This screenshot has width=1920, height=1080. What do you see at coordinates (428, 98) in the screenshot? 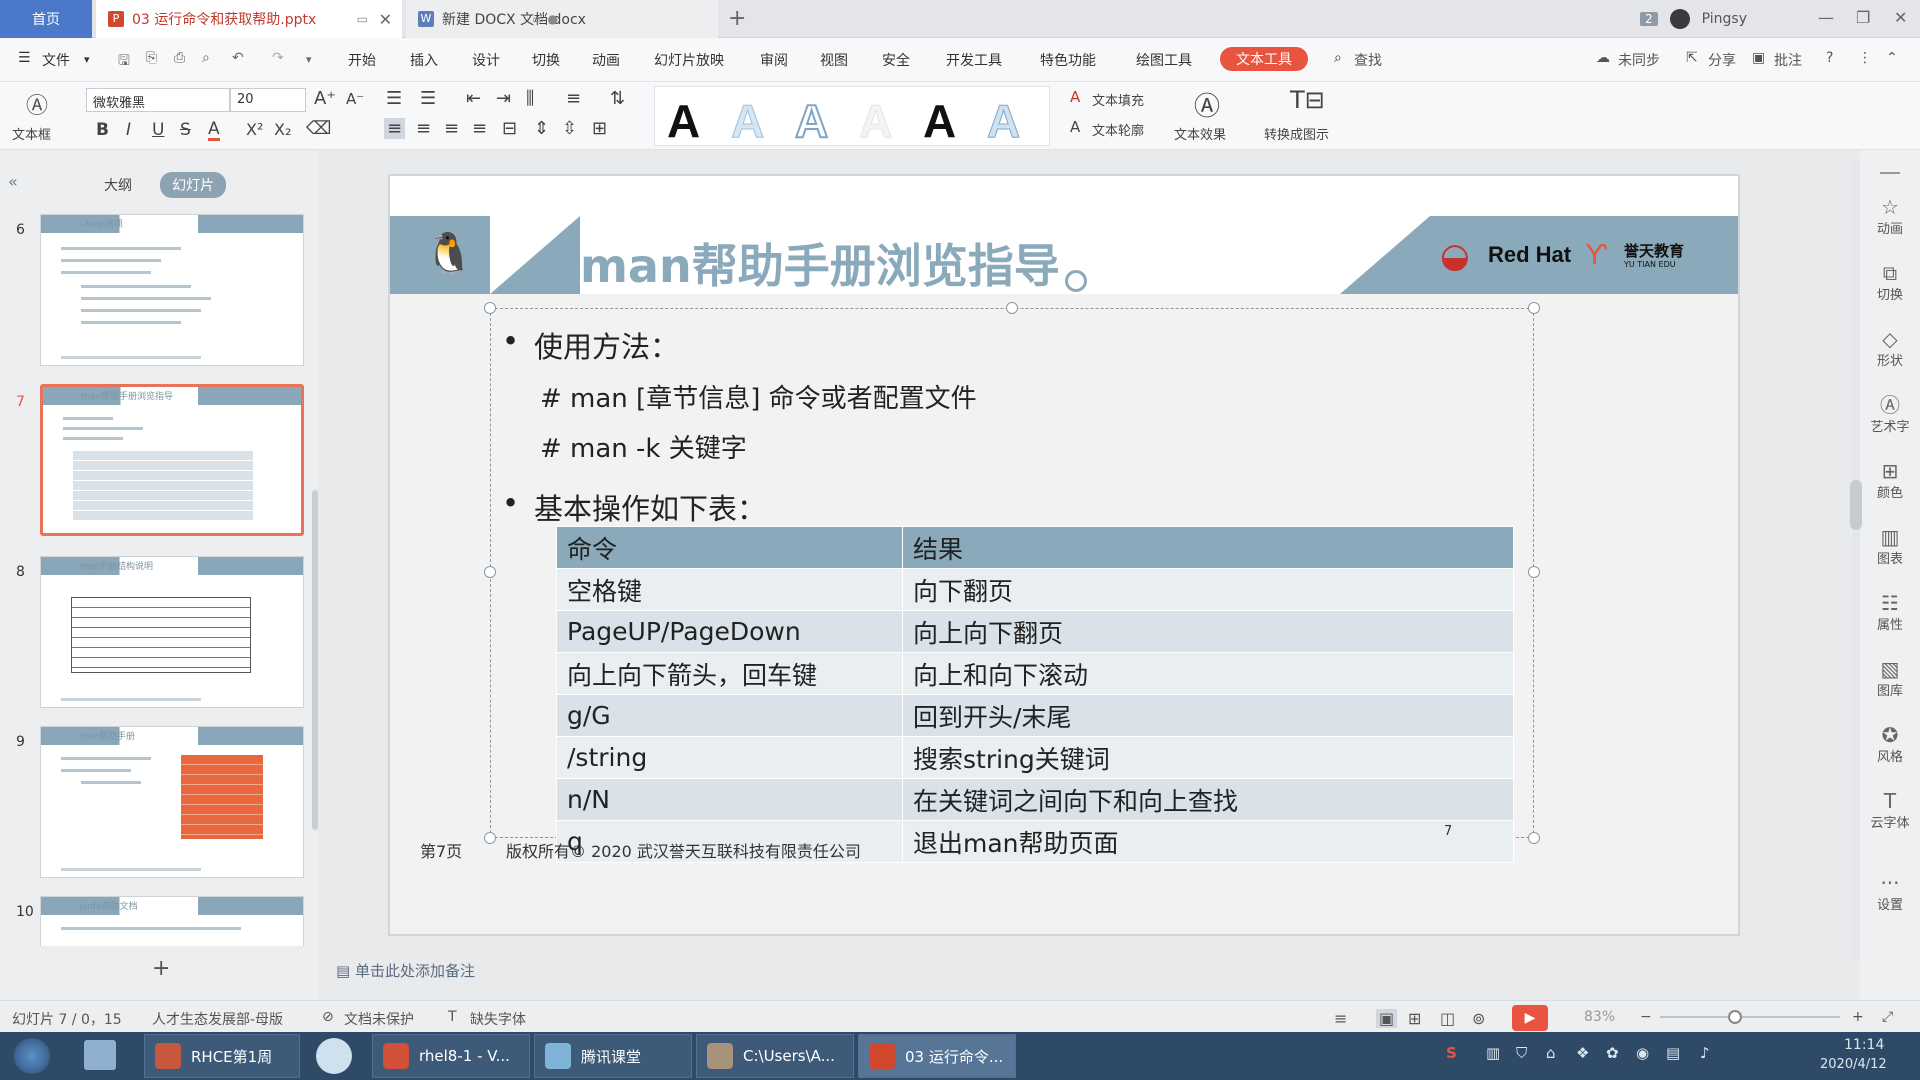
I see `numbered-list-icon: ☰` at bounding box center [428, 98].